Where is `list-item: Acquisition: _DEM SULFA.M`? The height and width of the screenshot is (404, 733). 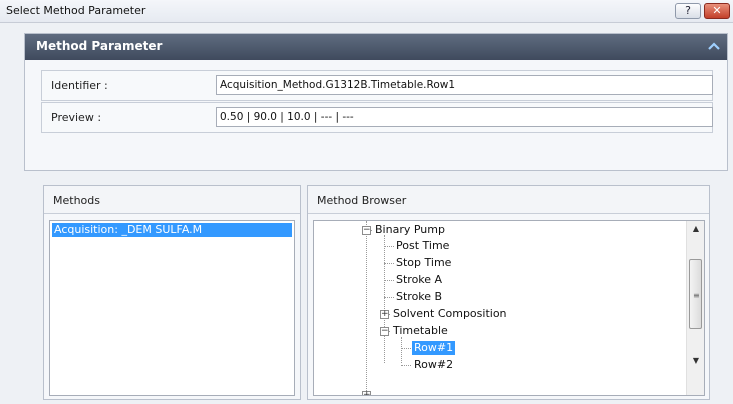
list-item: Acquisition: _DEM SULFA.M is located at coordinates (172, 230).